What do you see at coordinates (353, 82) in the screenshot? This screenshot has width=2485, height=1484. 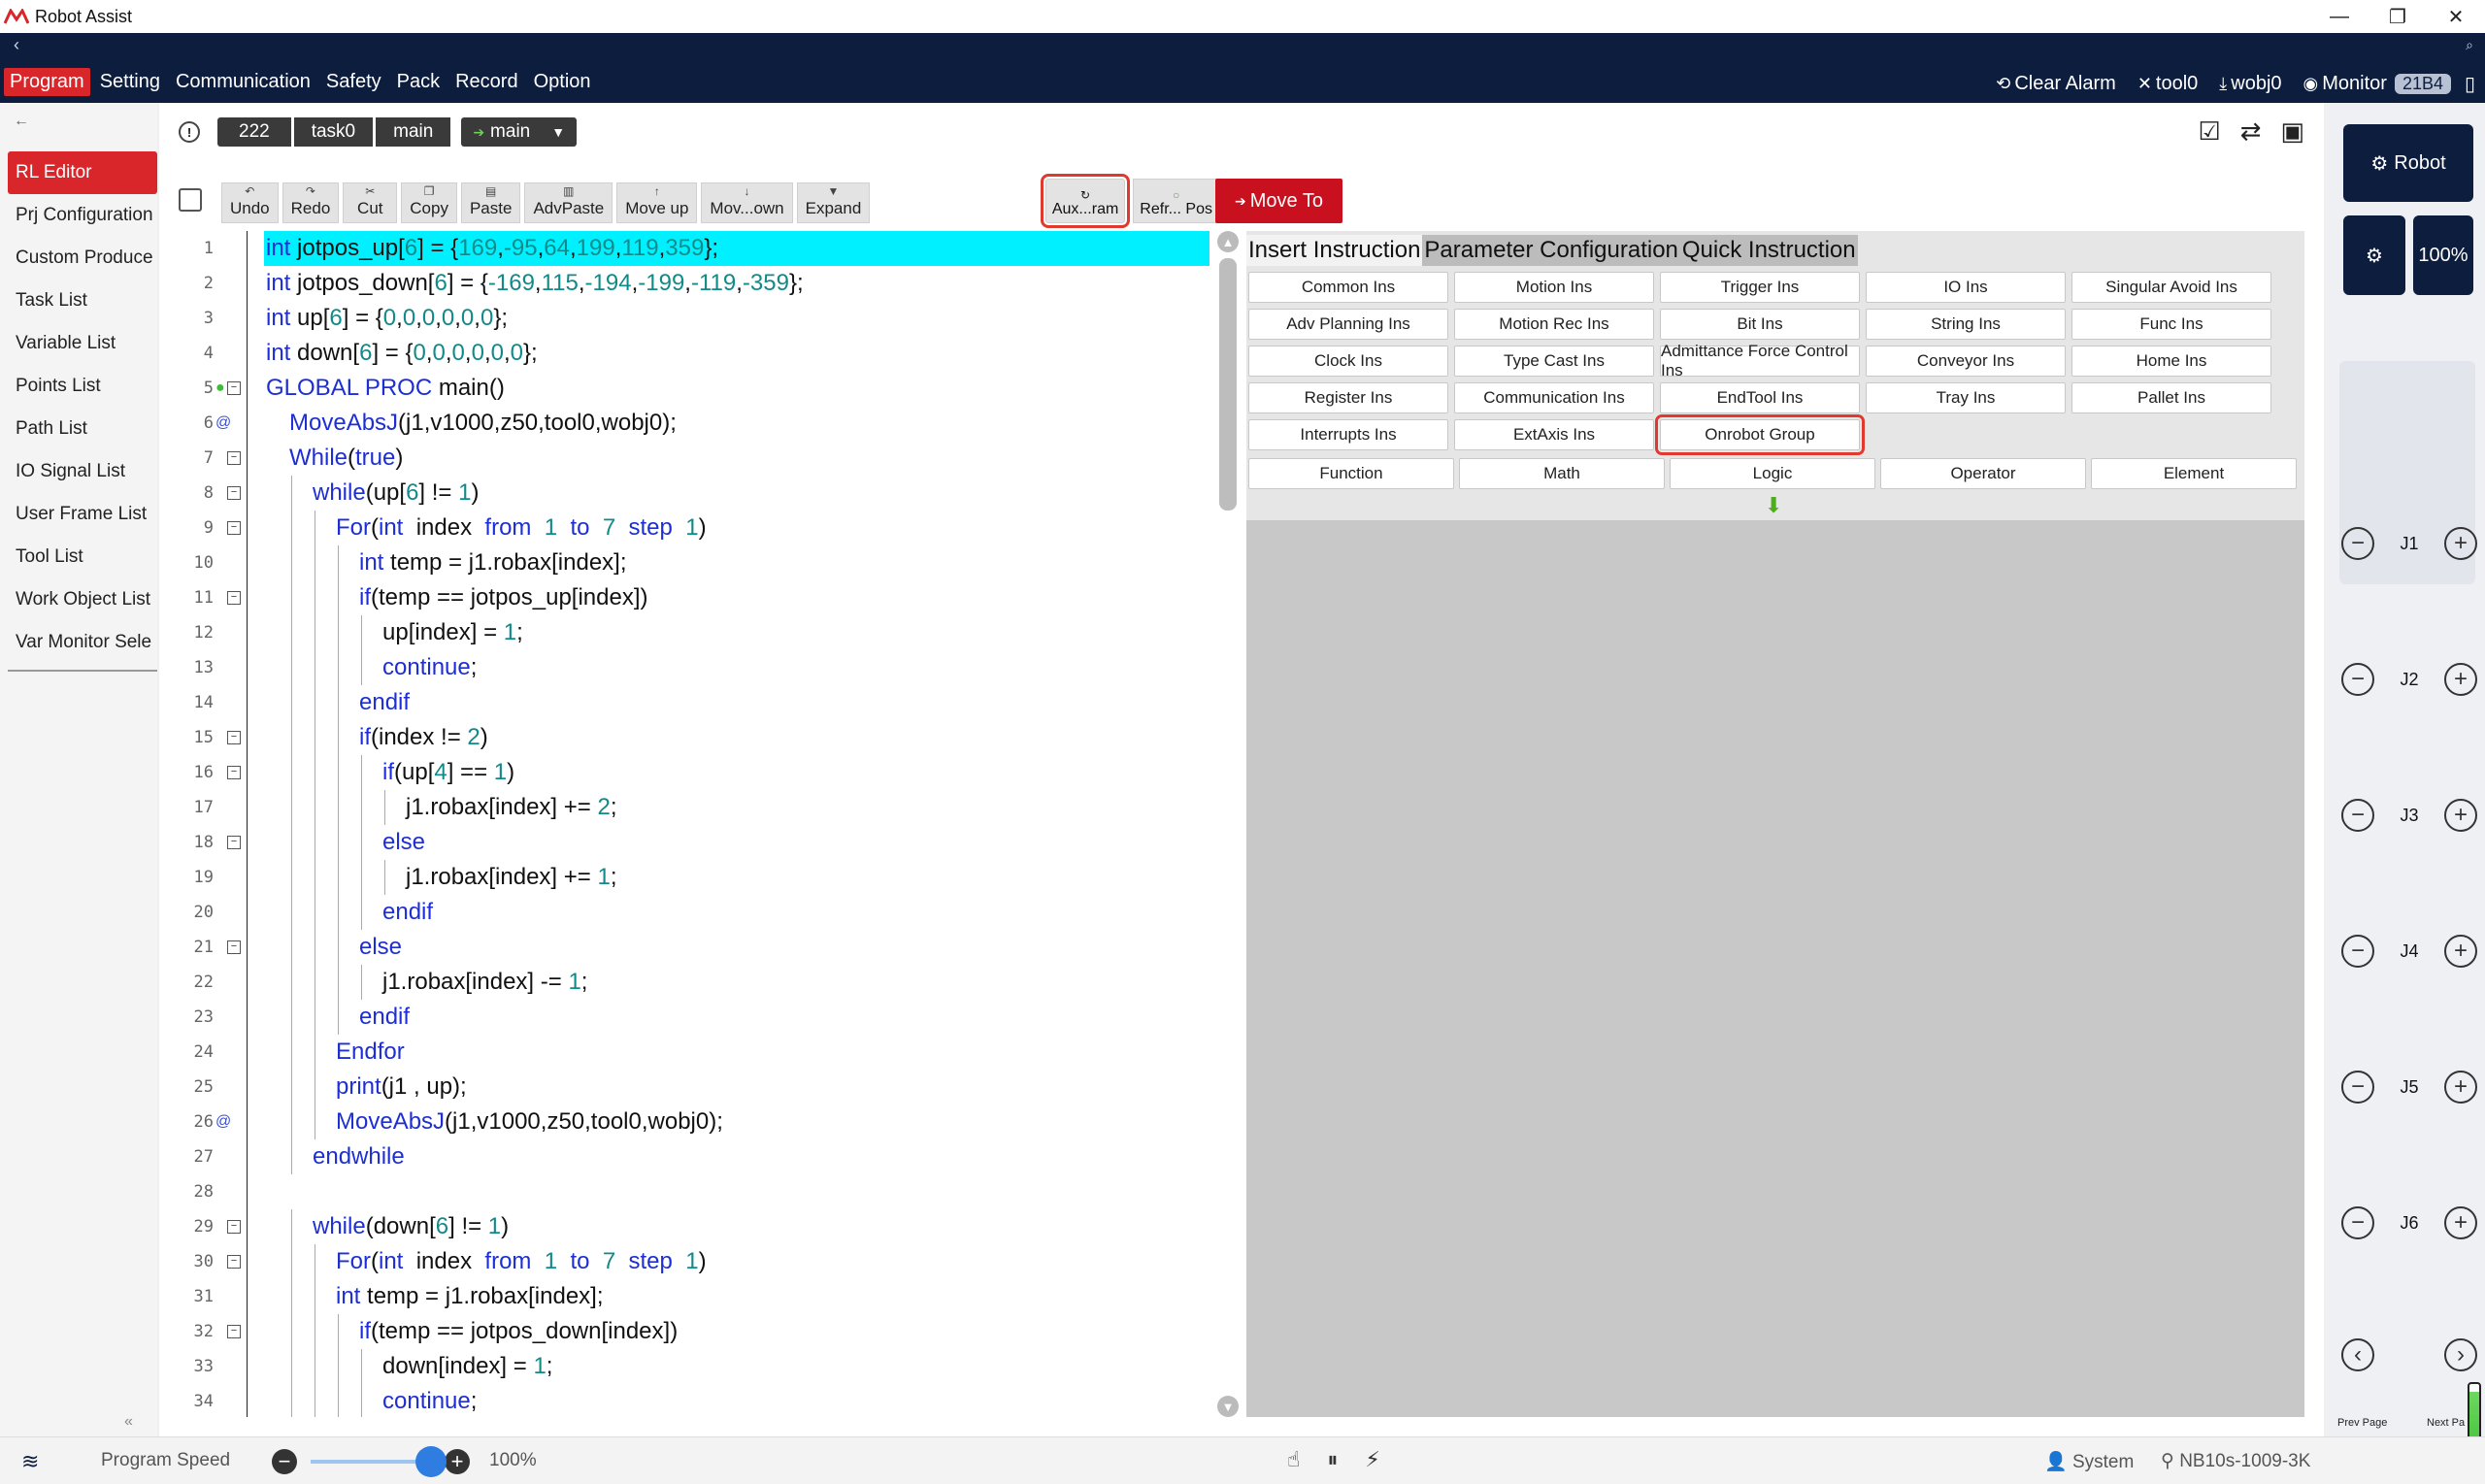 I see `menu-safety: Safety` at bounding box center [353, 82].